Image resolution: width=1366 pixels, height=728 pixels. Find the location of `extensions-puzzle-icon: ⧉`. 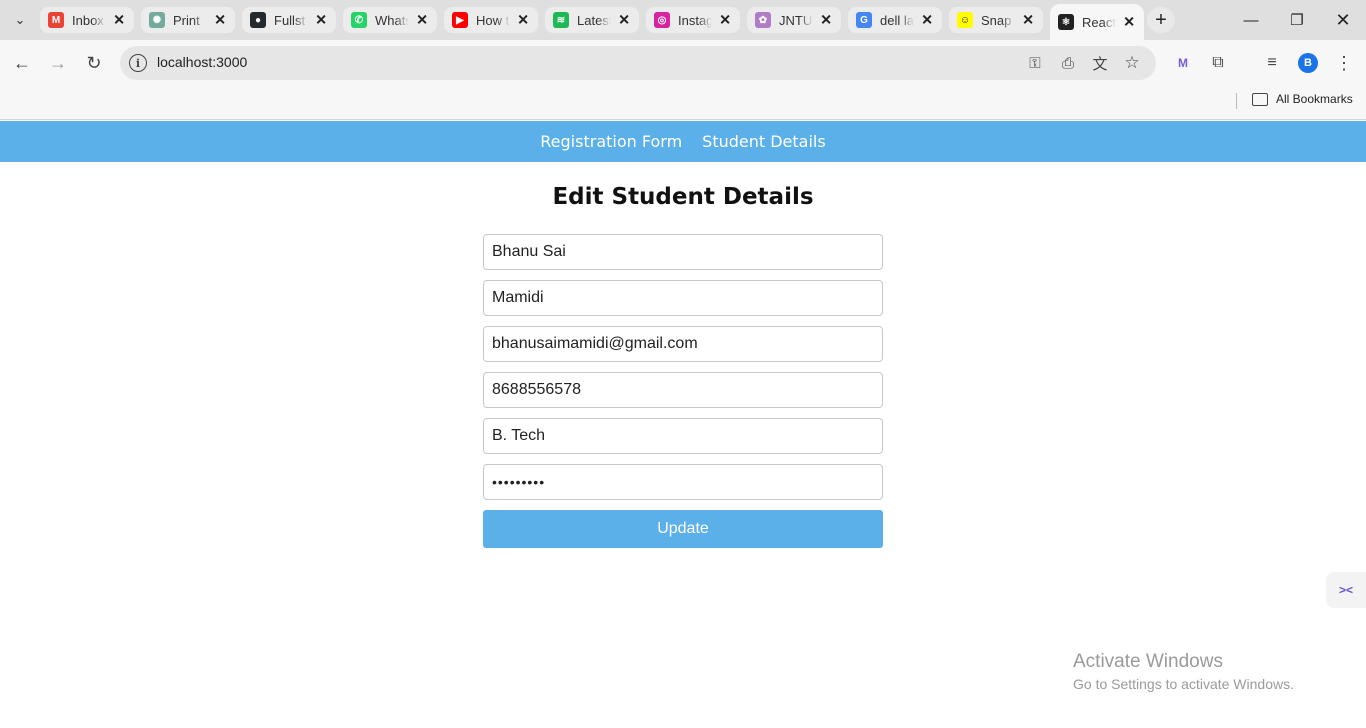

extensions-puzzle-icon: ⧉ is located at coordinates (1218, 63).